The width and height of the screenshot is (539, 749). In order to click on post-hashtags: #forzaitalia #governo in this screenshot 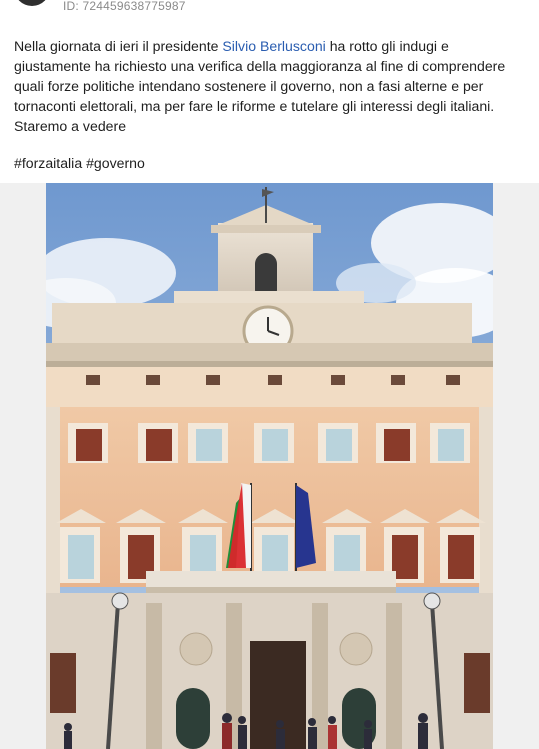, I will do `click(79, 163)`.